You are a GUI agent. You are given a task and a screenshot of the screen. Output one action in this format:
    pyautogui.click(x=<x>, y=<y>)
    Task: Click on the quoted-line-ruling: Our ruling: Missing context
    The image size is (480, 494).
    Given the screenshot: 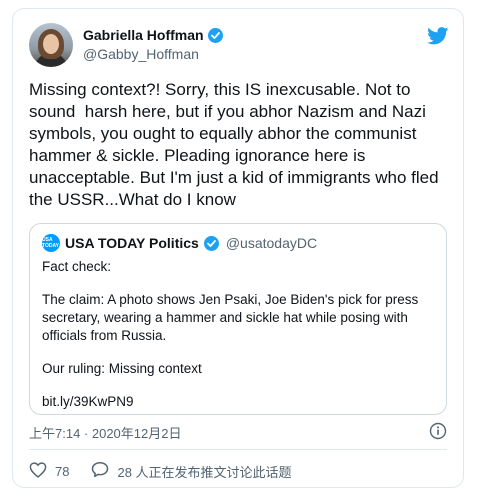 What is the action you would take?
    pyautogui.click(x=122, y=368)
    